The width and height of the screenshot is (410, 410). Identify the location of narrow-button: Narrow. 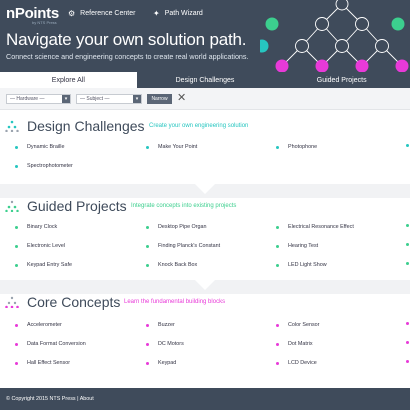
(159, 99).